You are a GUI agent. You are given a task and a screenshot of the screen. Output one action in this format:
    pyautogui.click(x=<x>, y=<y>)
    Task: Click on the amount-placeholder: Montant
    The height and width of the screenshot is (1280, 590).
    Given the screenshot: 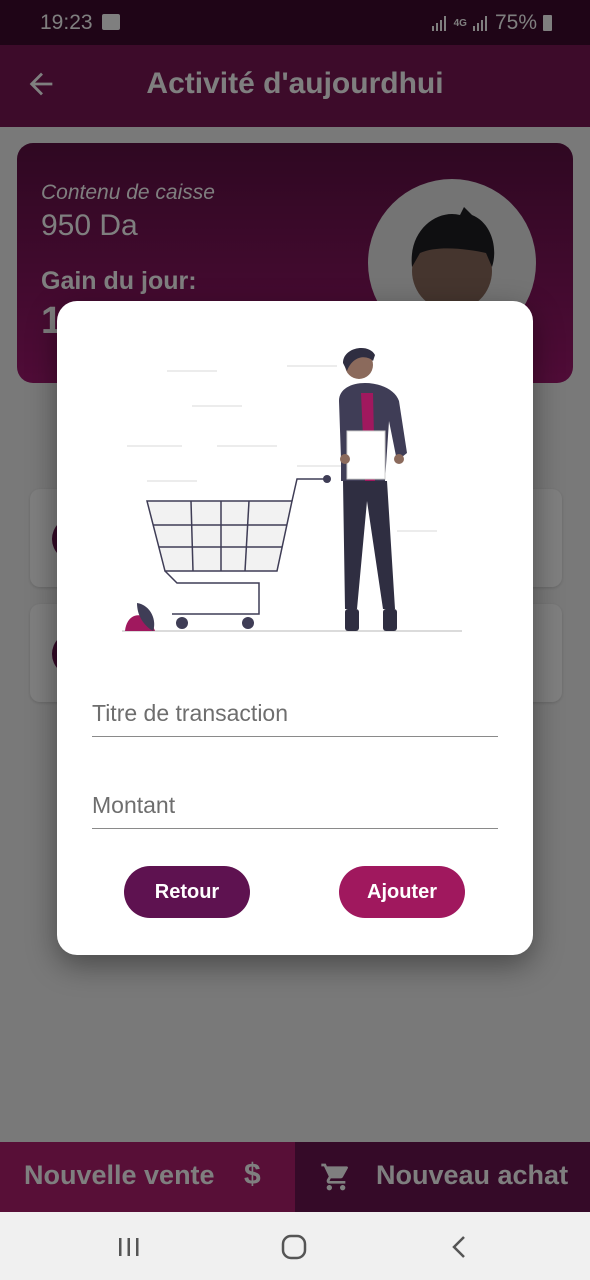 What is the action you would take?
    pyautogui.click(x=134, y=805)
    